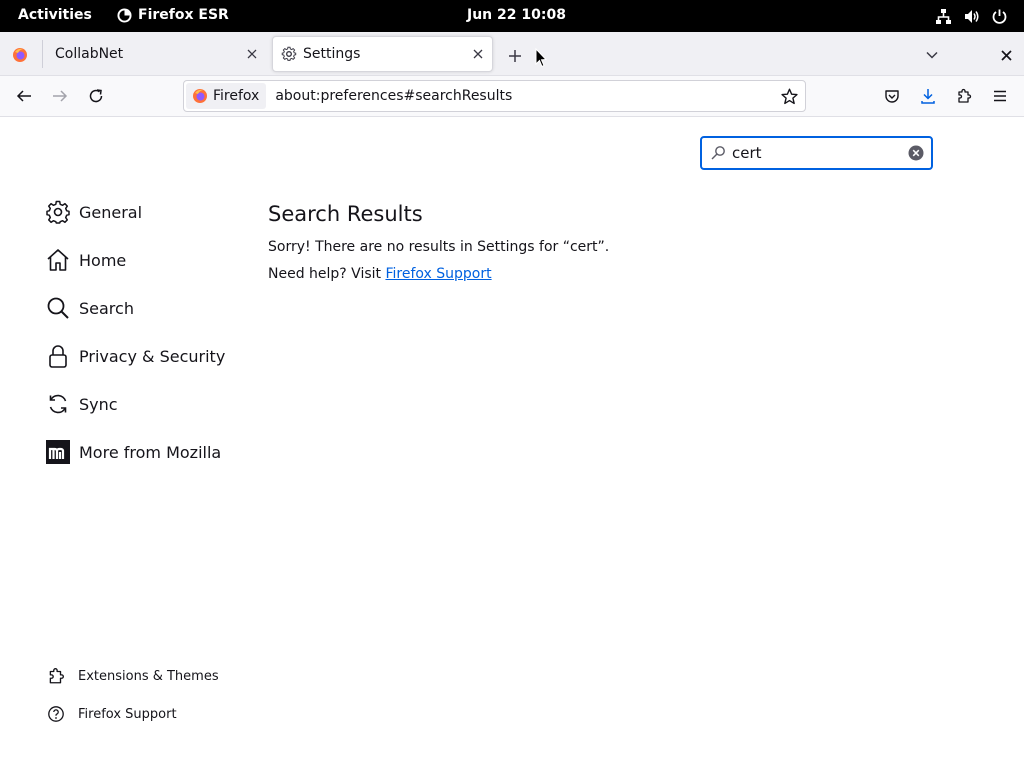 The image size is (1024, 768). What do you see at coordinates (56, 714) in the screenshot?
I see `help-icon` at bounding box center [56, 714].